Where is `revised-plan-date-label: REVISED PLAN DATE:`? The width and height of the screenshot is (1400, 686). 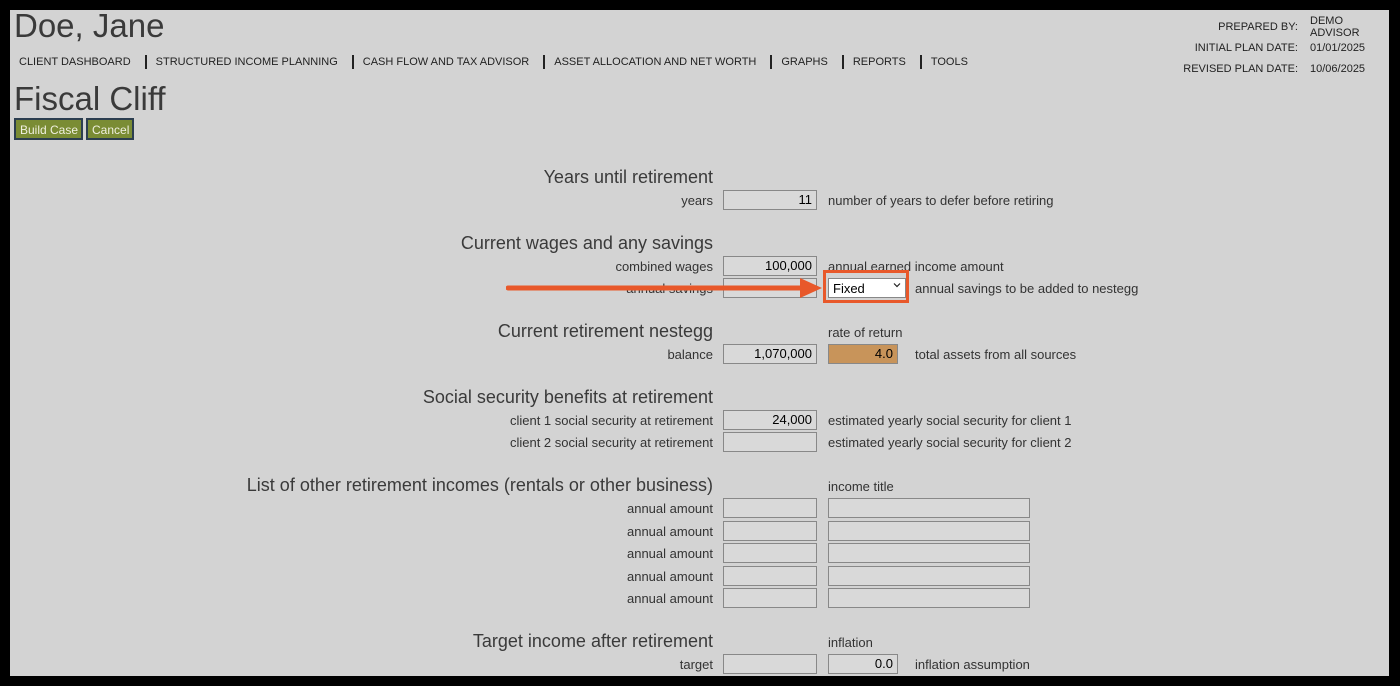 revised-plan-date-label: REVISED PLAN DATE: is located at coordinates (1240, 68).